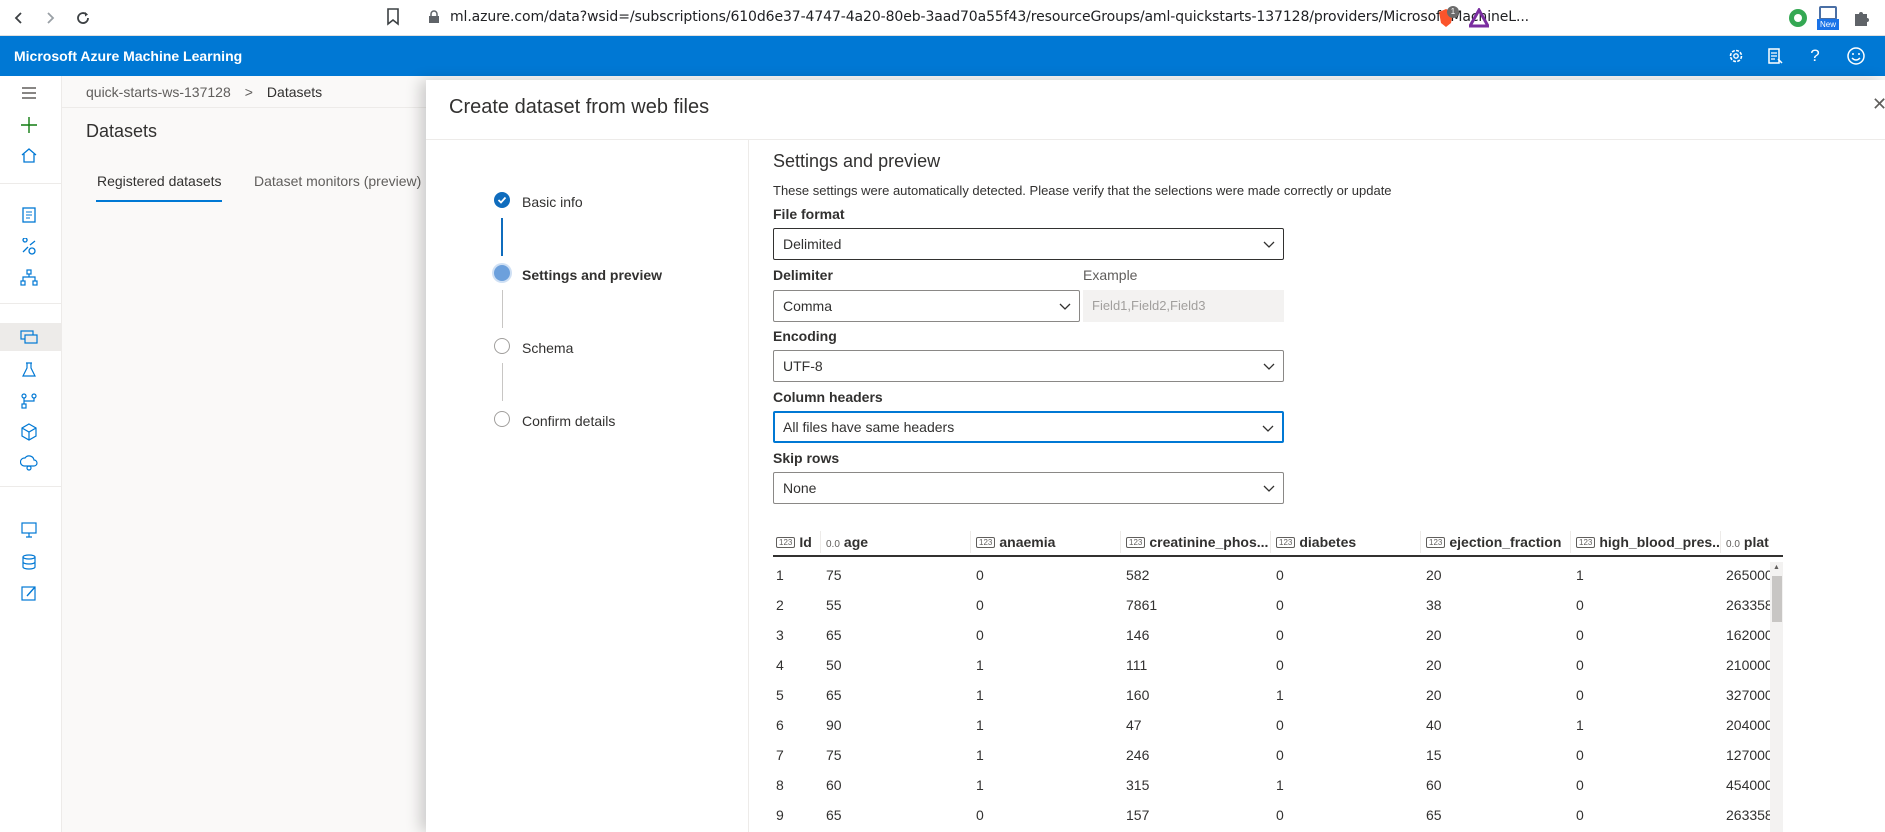 The width and height of the screenshot is (1885, 832). Describe the element at coordinates (19, 18) in the screenshot. I see `back-icon` at that location.